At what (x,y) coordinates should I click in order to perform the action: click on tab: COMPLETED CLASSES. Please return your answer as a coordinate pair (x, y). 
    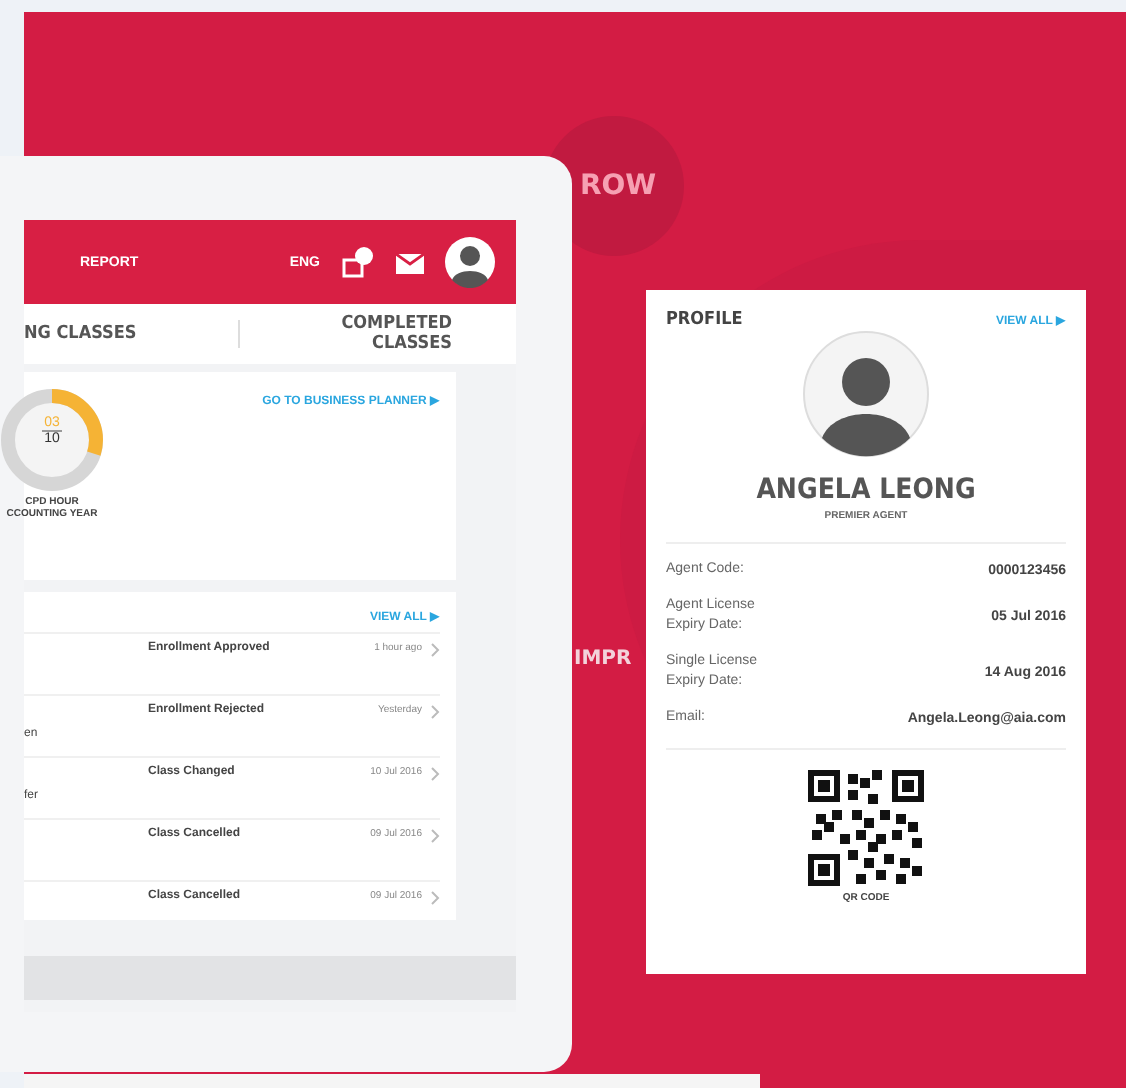
    Looking at the image, I should click on (387, 334).